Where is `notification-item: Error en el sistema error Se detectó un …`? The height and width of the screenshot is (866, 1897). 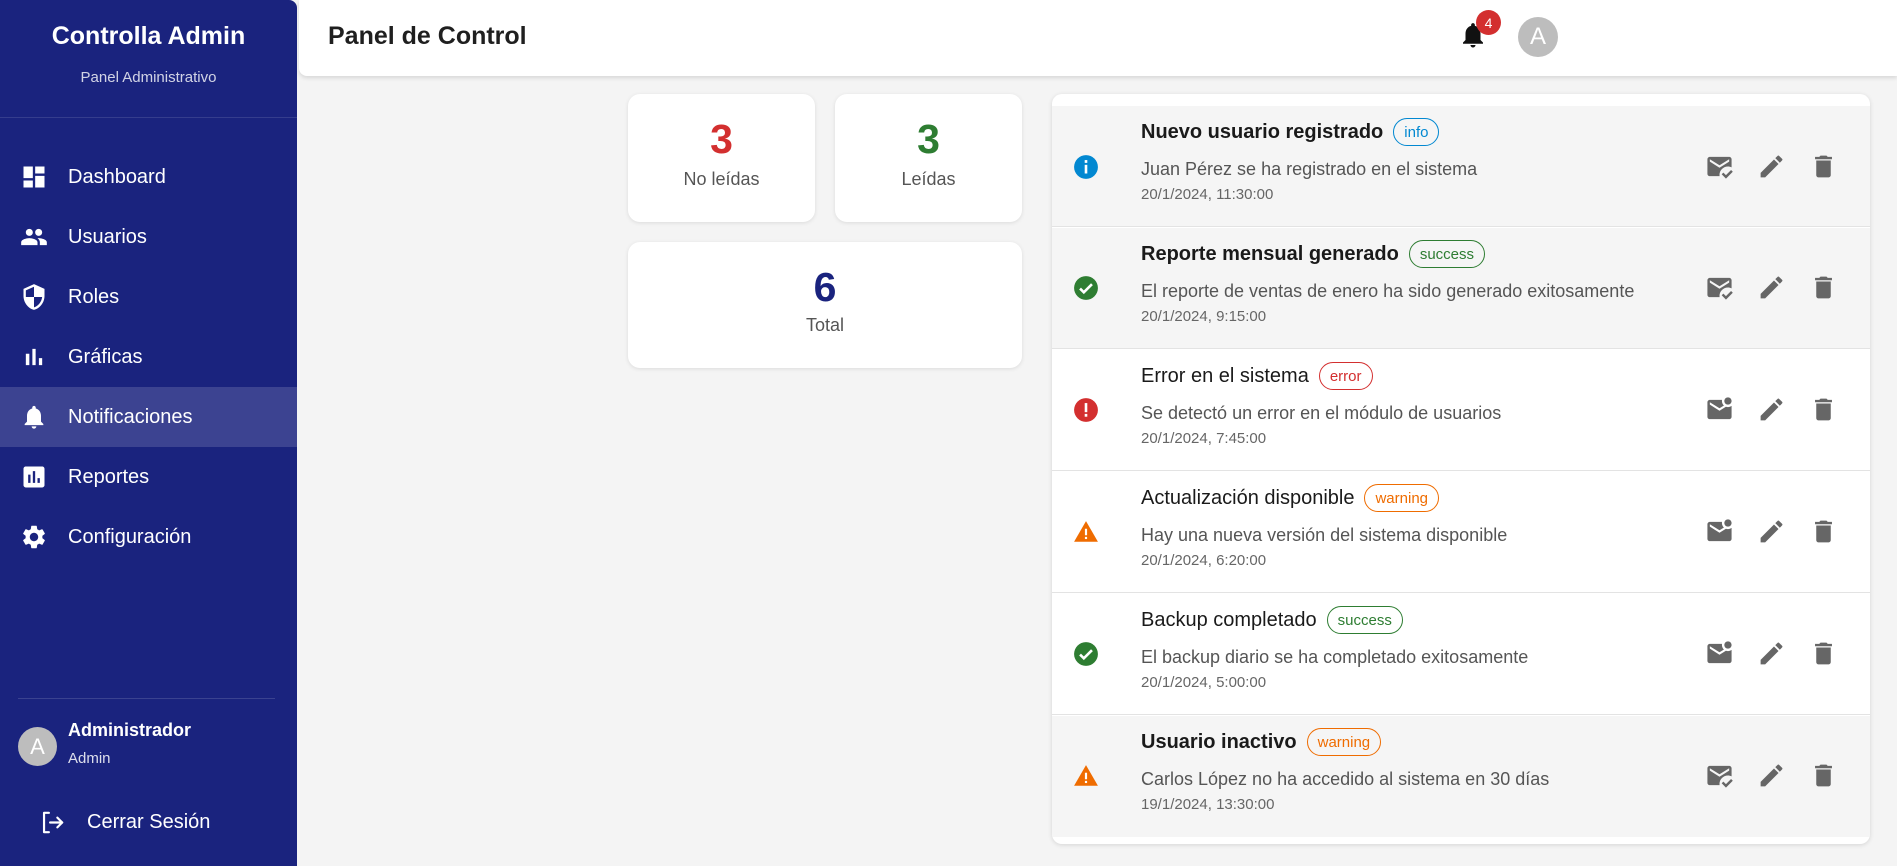 notification-item: Error en el sistema error Se detectó un … is located at coordinates (1461, 410).